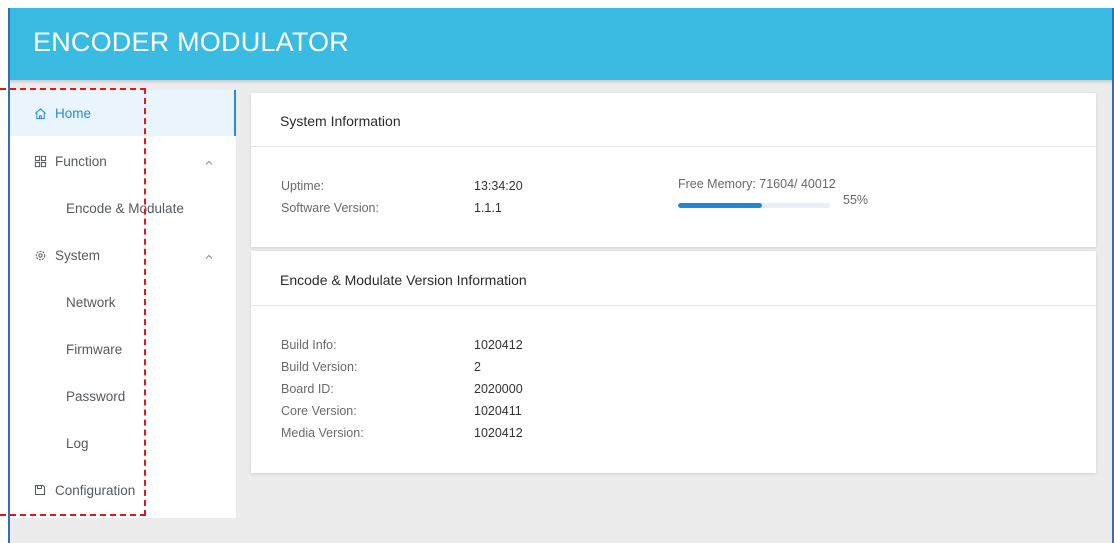  Describe the element at coordinates (477, 367) in the screenshot. I see `build-version-value: 2` at that location.